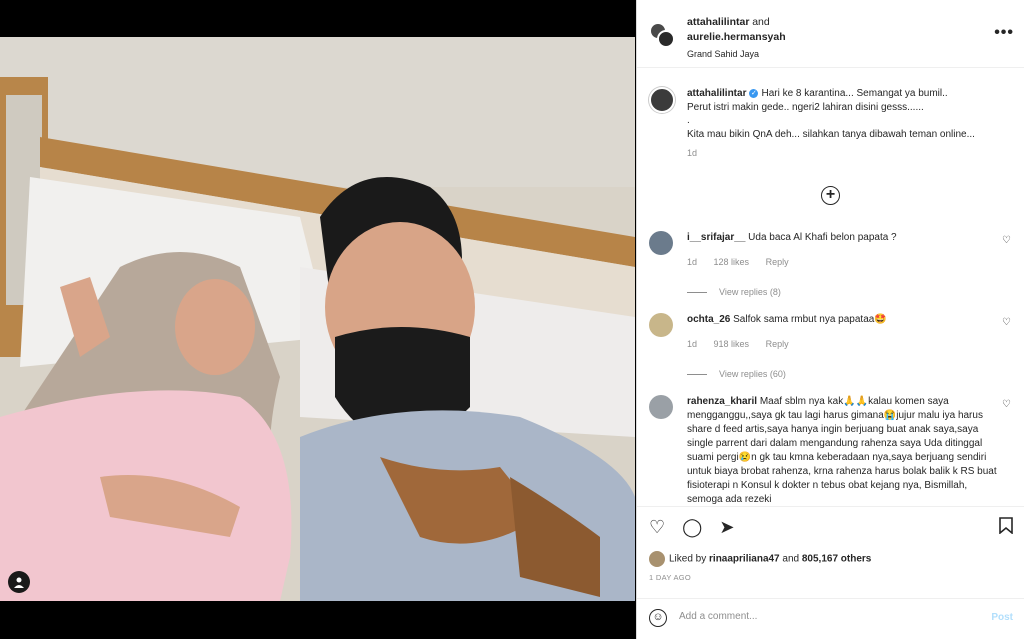  I want to click on collab-avatars, so click(662, 35).